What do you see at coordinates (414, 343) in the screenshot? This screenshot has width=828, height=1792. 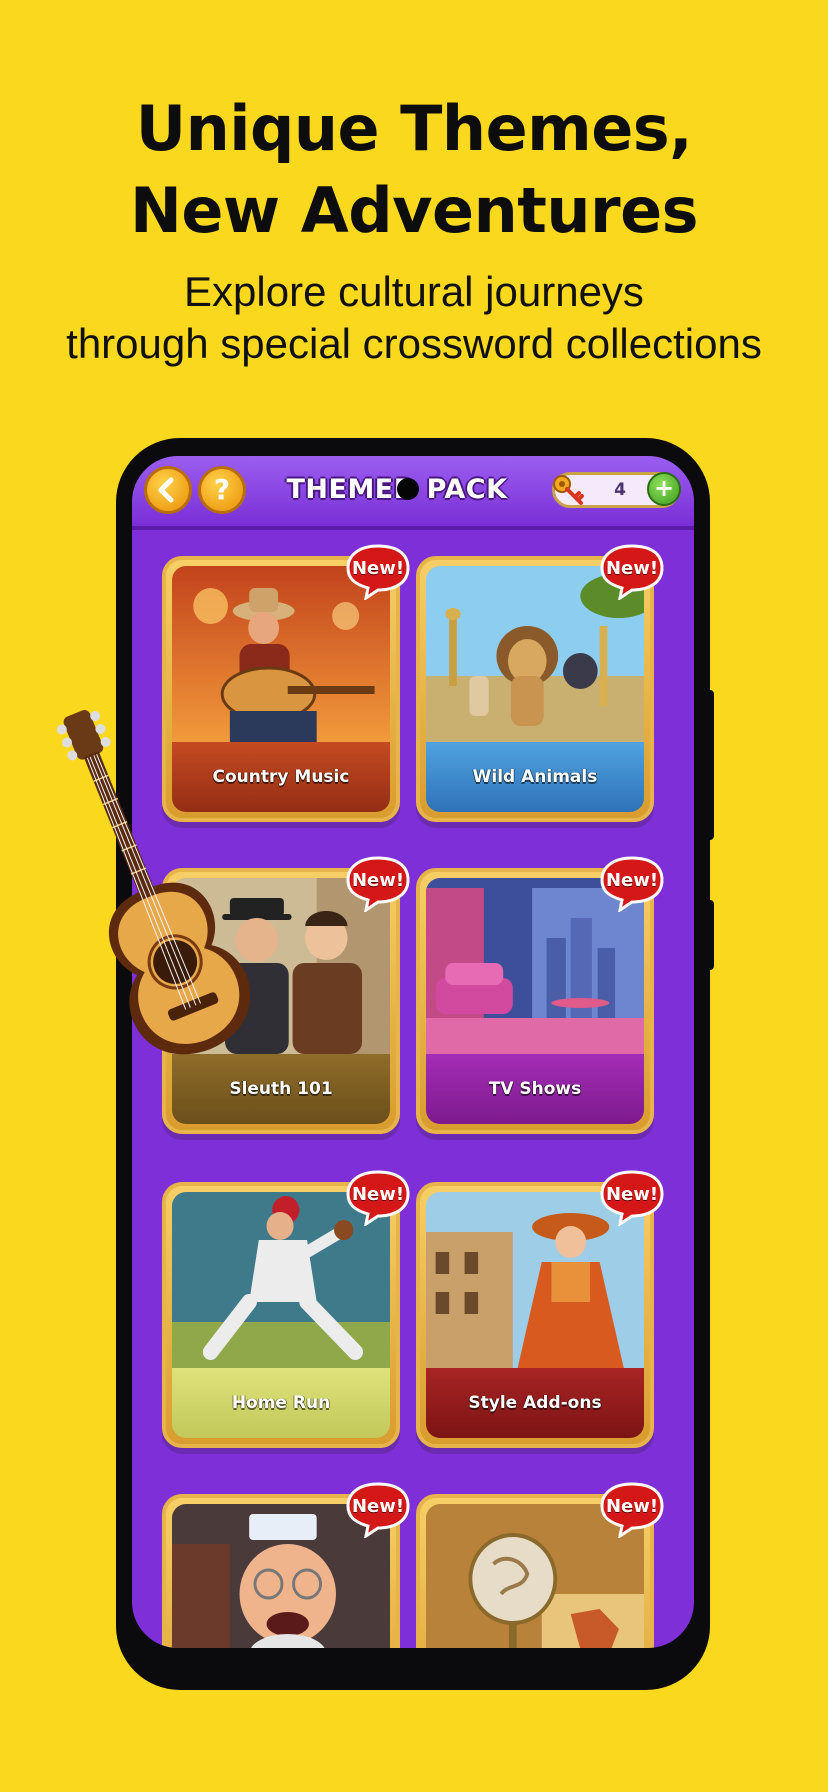 I see `subline-line-2: through special crossword collections` at bounding box center [414, 343].